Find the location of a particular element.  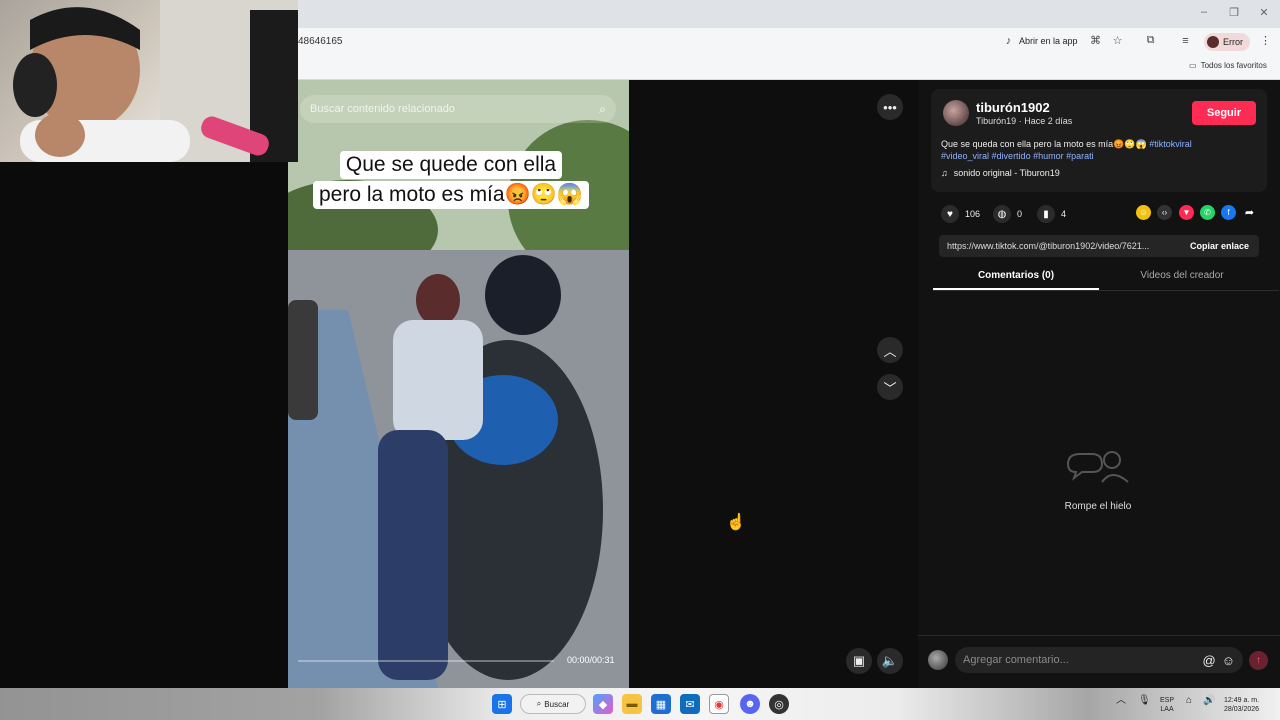

obs-button: ◎ is located at coordinates (779, 704).